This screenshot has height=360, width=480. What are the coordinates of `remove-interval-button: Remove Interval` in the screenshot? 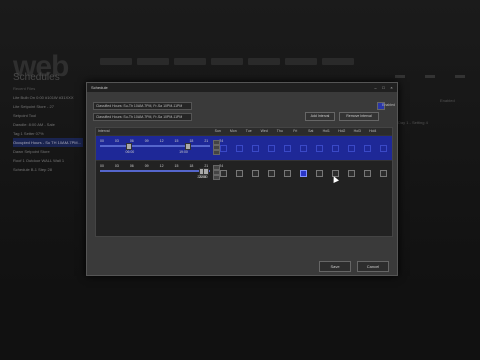 It's located at (359, 116).